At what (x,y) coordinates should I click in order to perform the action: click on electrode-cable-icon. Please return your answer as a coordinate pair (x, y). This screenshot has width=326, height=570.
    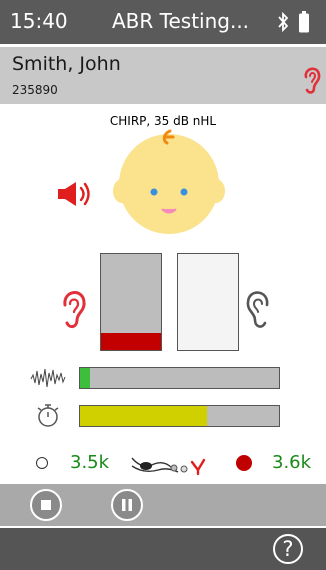
    Looking at the image, I should click on (168, 466).